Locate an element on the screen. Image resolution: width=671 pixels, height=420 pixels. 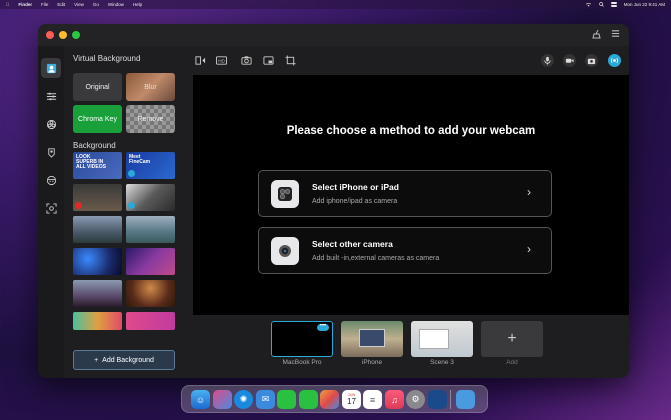
reminders-icon: ≡ is located at coordinates (372, 399).